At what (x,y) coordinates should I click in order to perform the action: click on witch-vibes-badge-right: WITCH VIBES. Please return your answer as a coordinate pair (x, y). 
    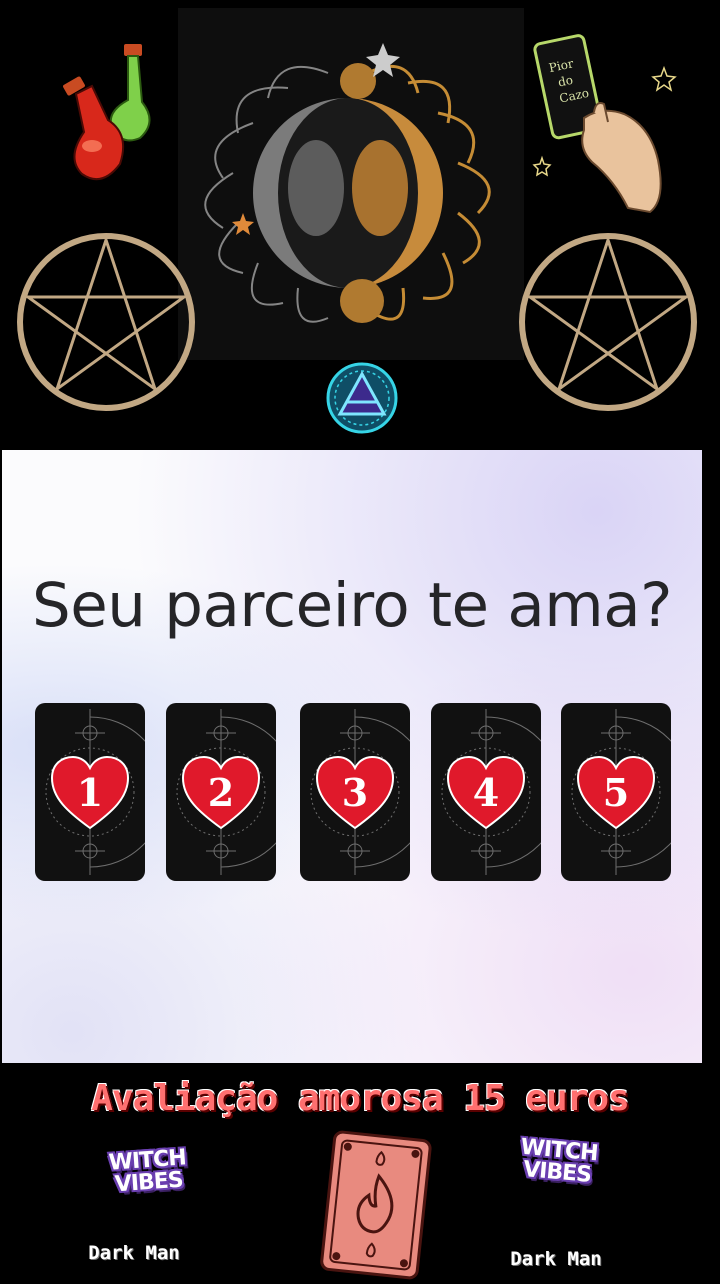
    Looking at the image, I should click on (557, 1161).